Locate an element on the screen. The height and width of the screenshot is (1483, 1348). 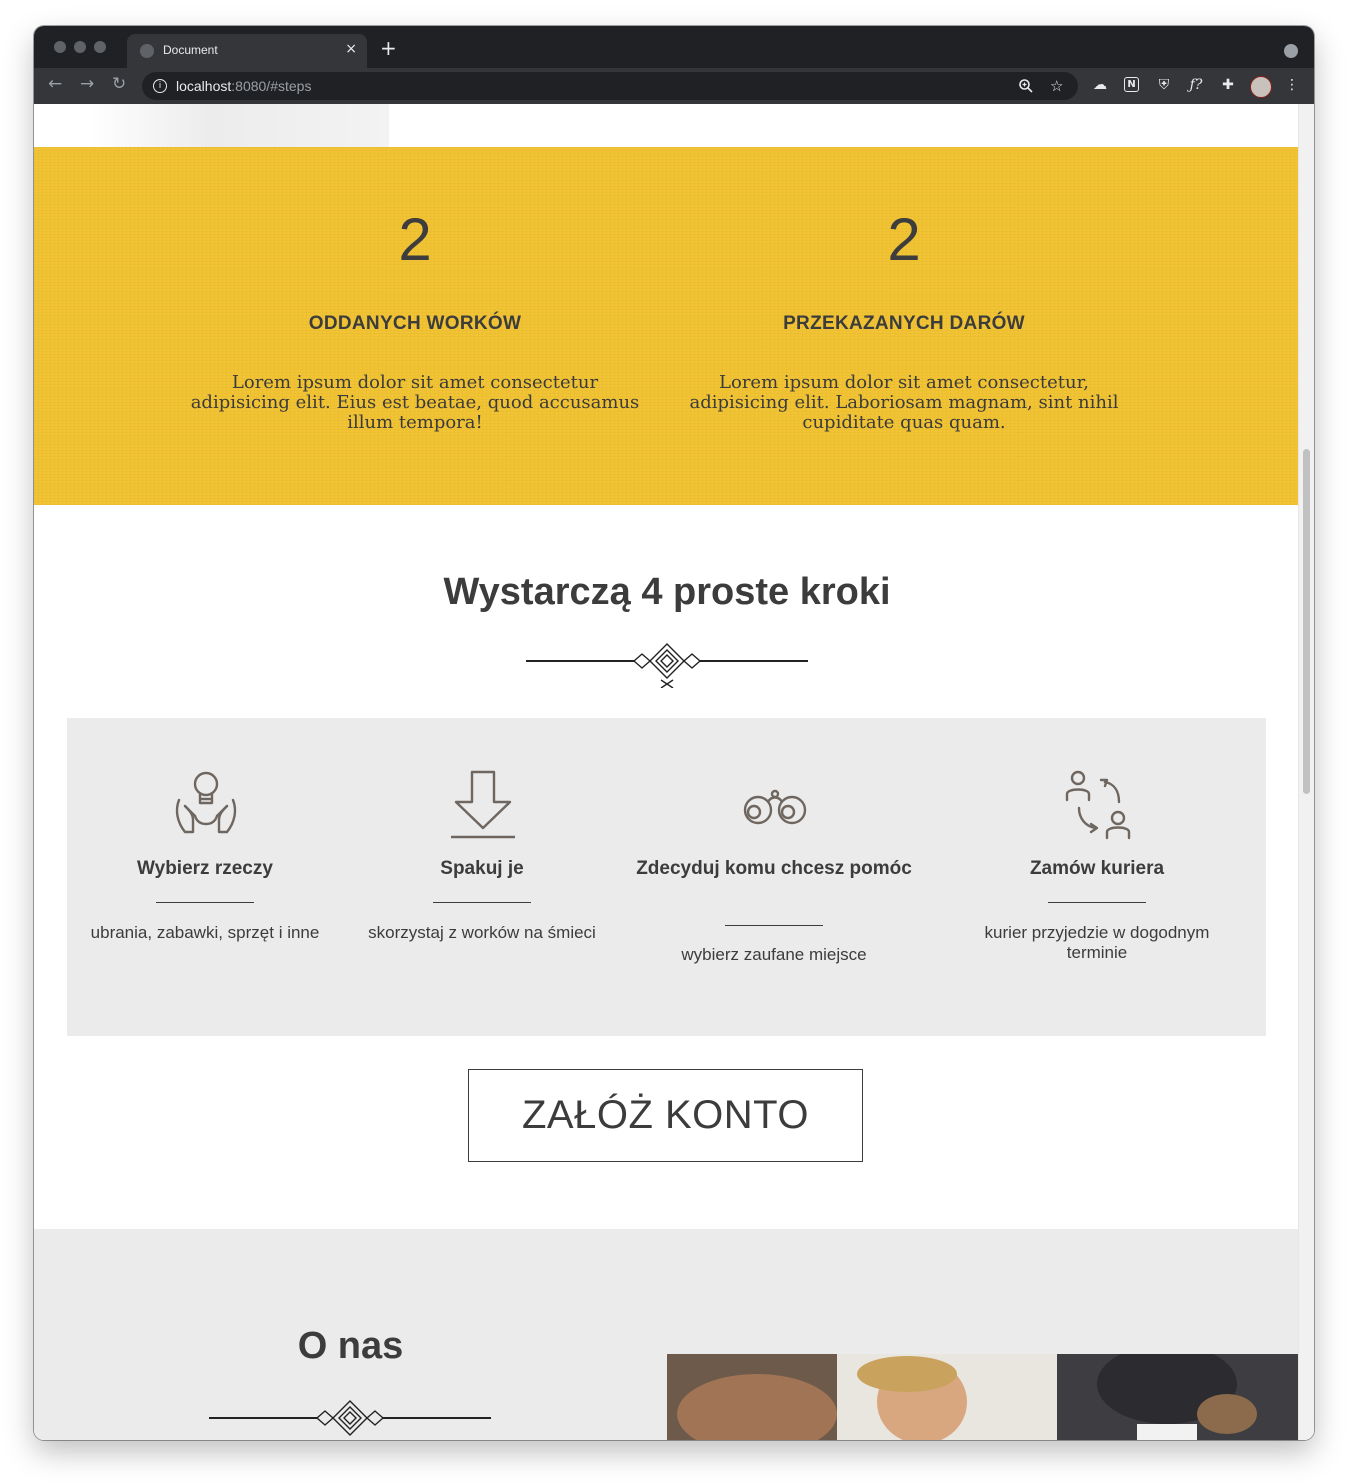
shield-extension-icon: ⛨ is located at coordinates (1164, 85).